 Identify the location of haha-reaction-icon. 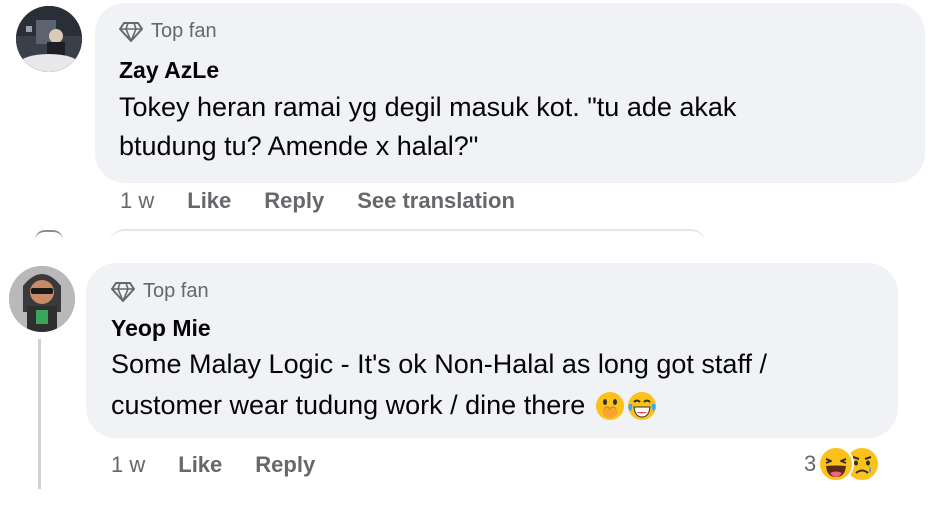
(836, 464).